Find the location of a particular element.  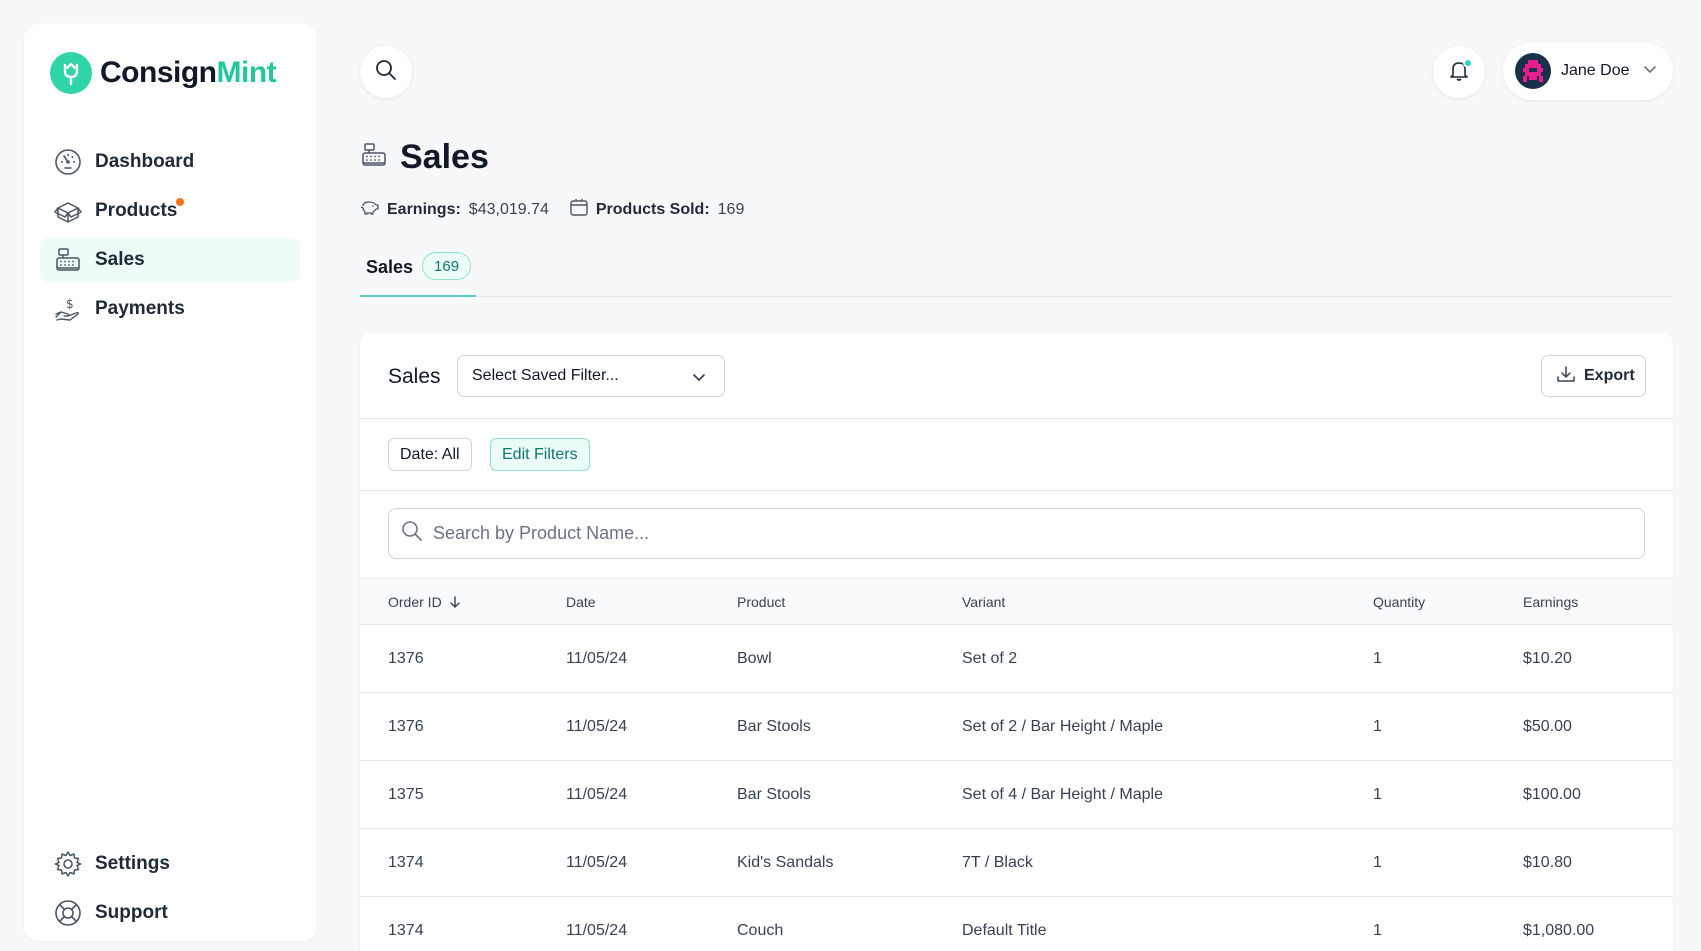

cell-product: Couch is located at coordinates (760, 930).